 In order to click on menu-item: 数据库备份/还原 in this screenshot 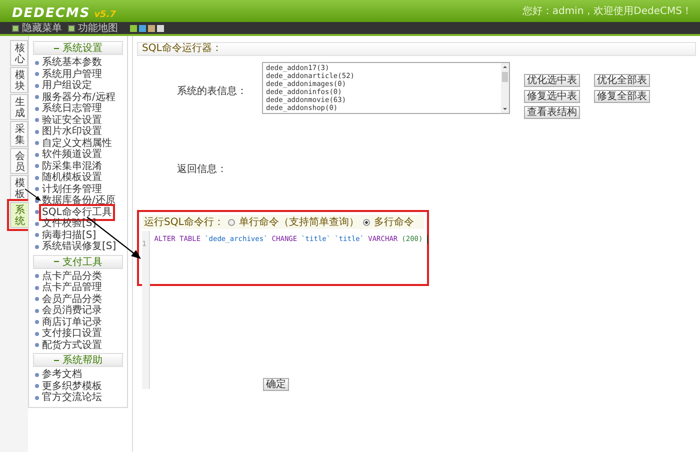, I will do `click(79, 200)`.